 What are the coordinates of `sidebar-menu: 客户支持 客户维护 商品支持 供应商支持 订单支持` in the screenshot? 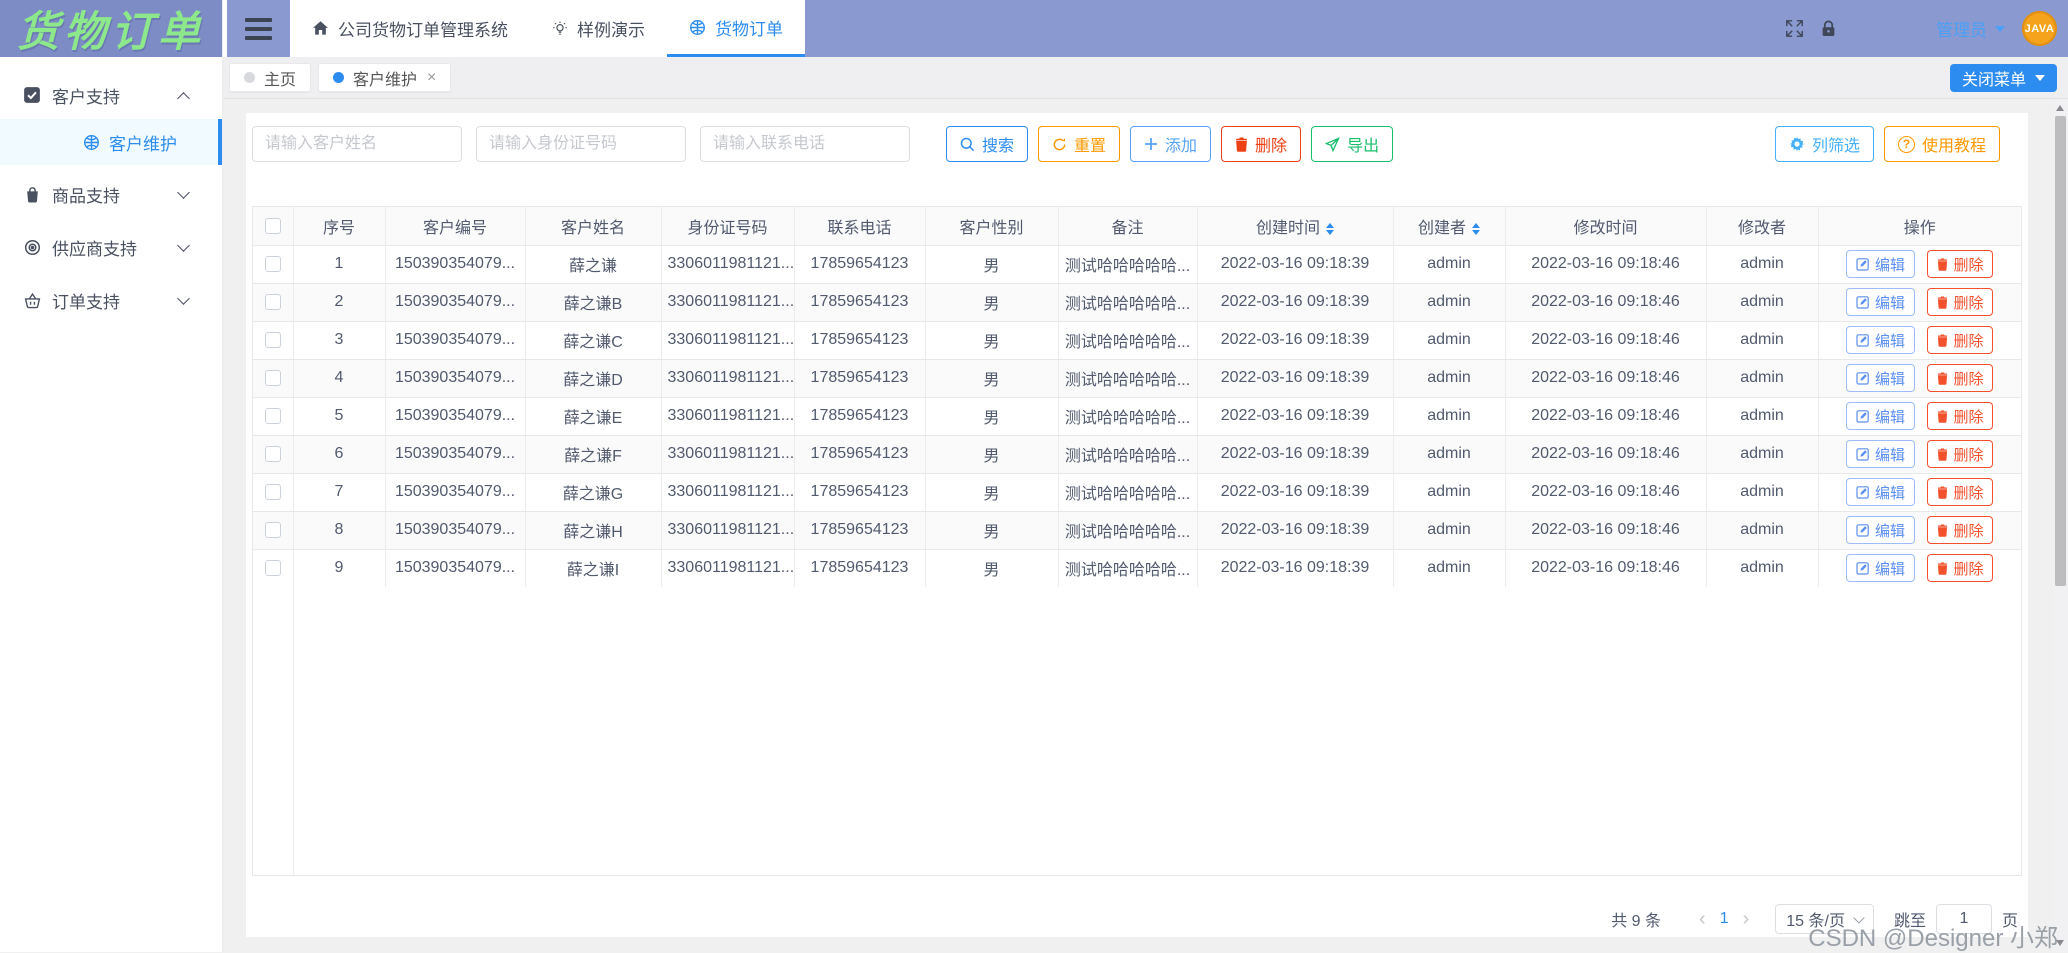 It's located at (111, 190).